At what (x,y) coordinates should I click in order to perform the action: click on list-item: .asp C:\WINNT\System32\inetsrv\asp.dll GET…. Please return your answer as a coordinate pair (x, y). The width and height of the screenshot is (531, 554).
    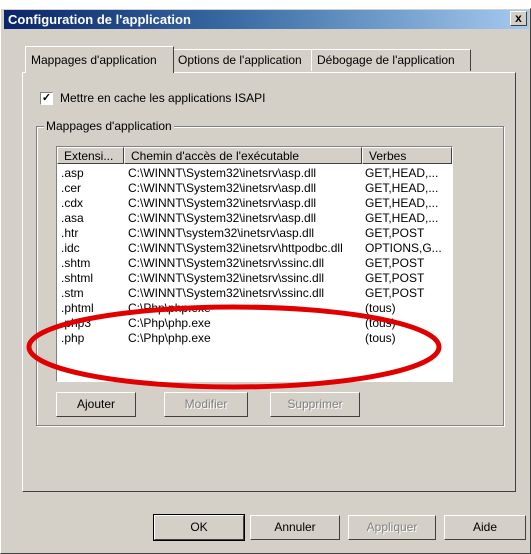
    Looking at the image, I should click on (254, 173).